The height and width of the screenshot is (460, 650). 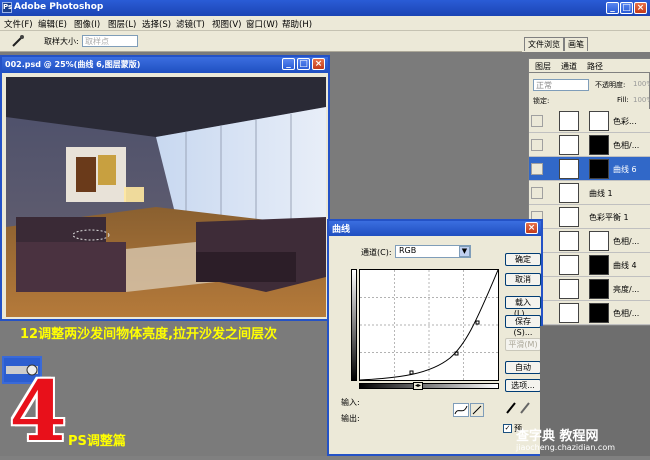 I want to click on layer-row: 曲线 4, so click(x=589, y=265).